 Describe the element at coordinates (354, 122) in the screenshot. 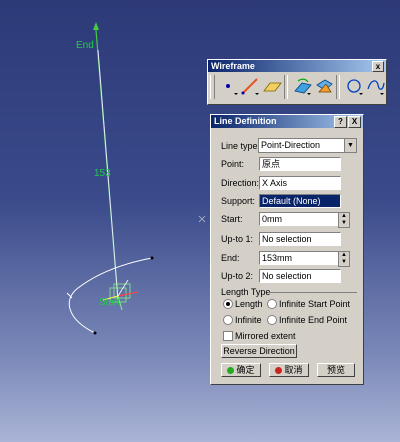

I see `dialog-close-button: X` at that location.